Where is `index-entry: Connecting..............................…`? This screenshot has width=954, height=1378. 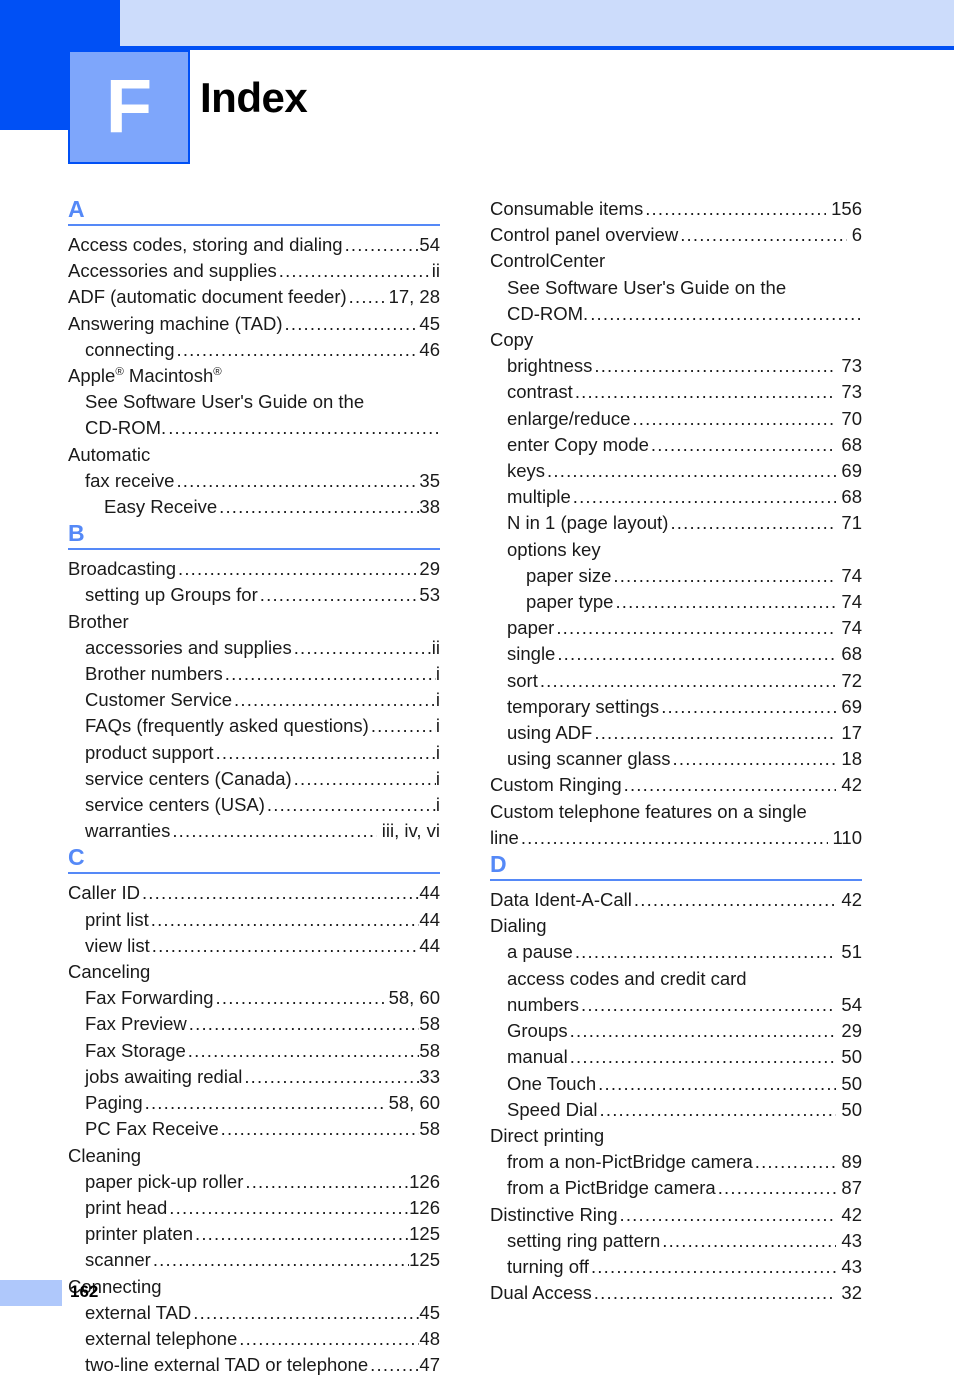 index-entry: Connecting..............................… is located at coordinates (254, 1287).